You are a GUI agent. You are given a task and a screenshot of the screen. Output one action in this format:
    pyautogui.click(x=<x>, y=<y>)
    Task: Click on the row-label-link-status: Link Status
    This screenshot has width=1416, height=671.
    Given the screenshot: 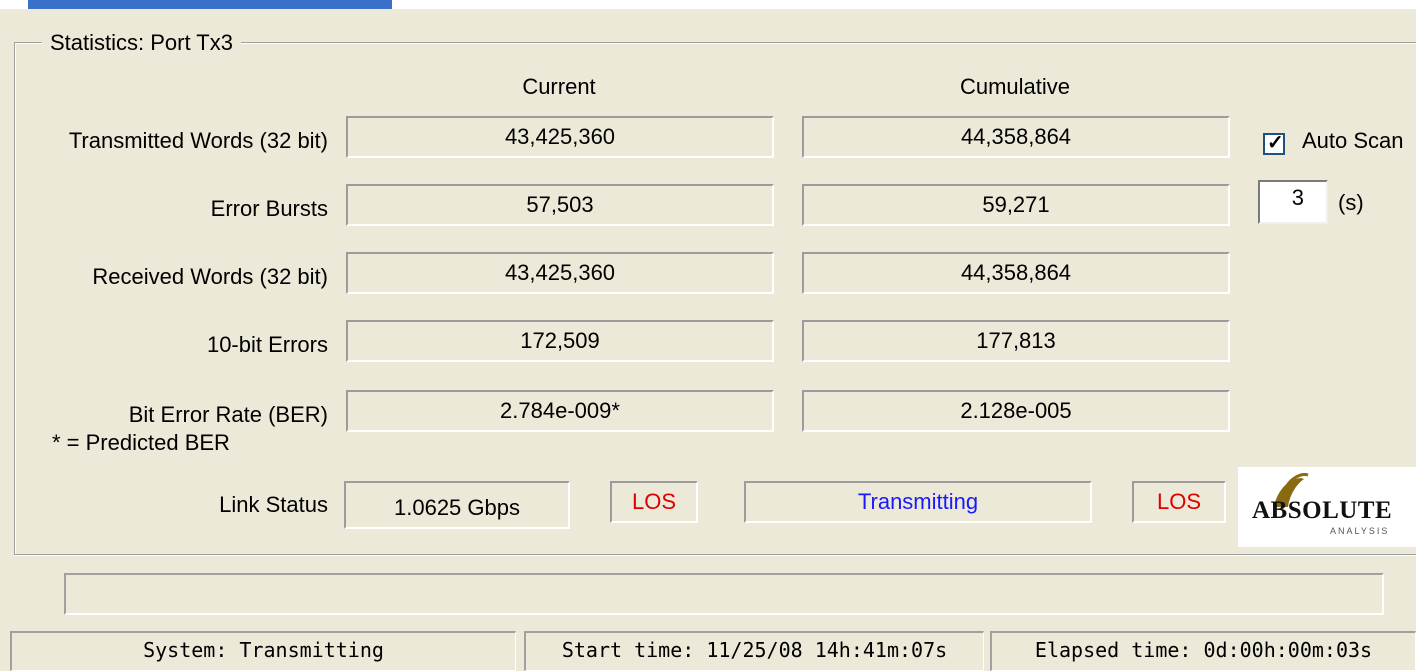 What is the action you would take?
    pyautogui.click(x=273, y=504)
    